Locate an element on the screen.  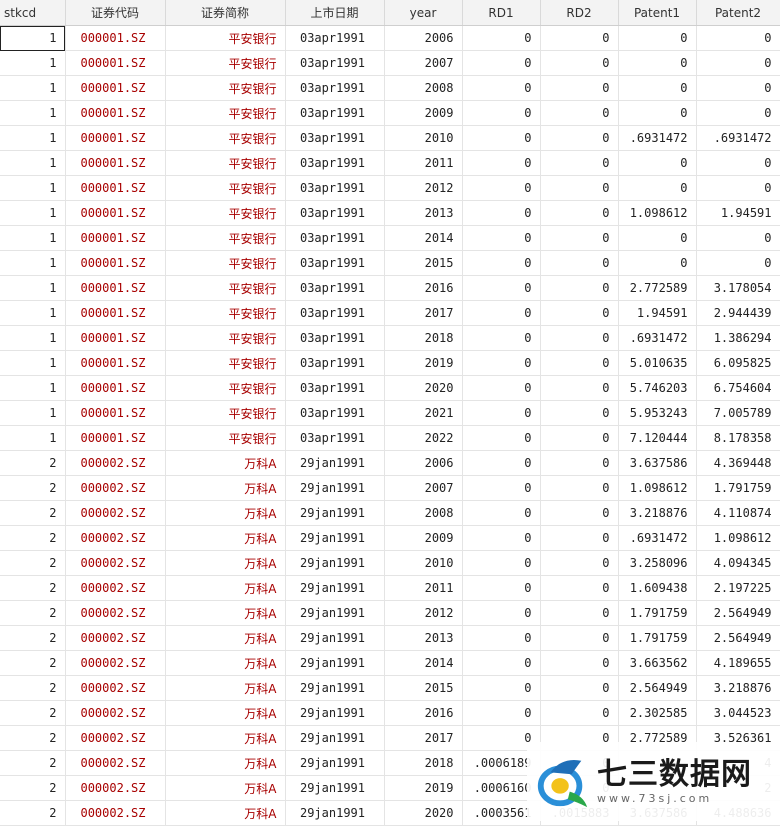
cell-year: 2006 is located at coordinates (423, 463).